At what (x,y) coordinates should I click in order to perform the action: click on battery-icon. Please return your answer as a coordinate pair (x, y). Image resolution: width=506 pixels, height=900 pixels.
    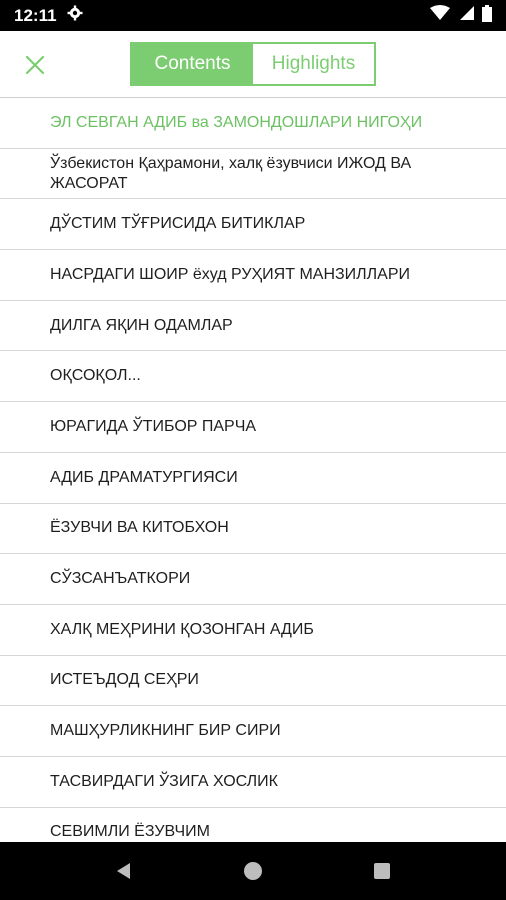
    Looking at the image, I should click on (487, 15).